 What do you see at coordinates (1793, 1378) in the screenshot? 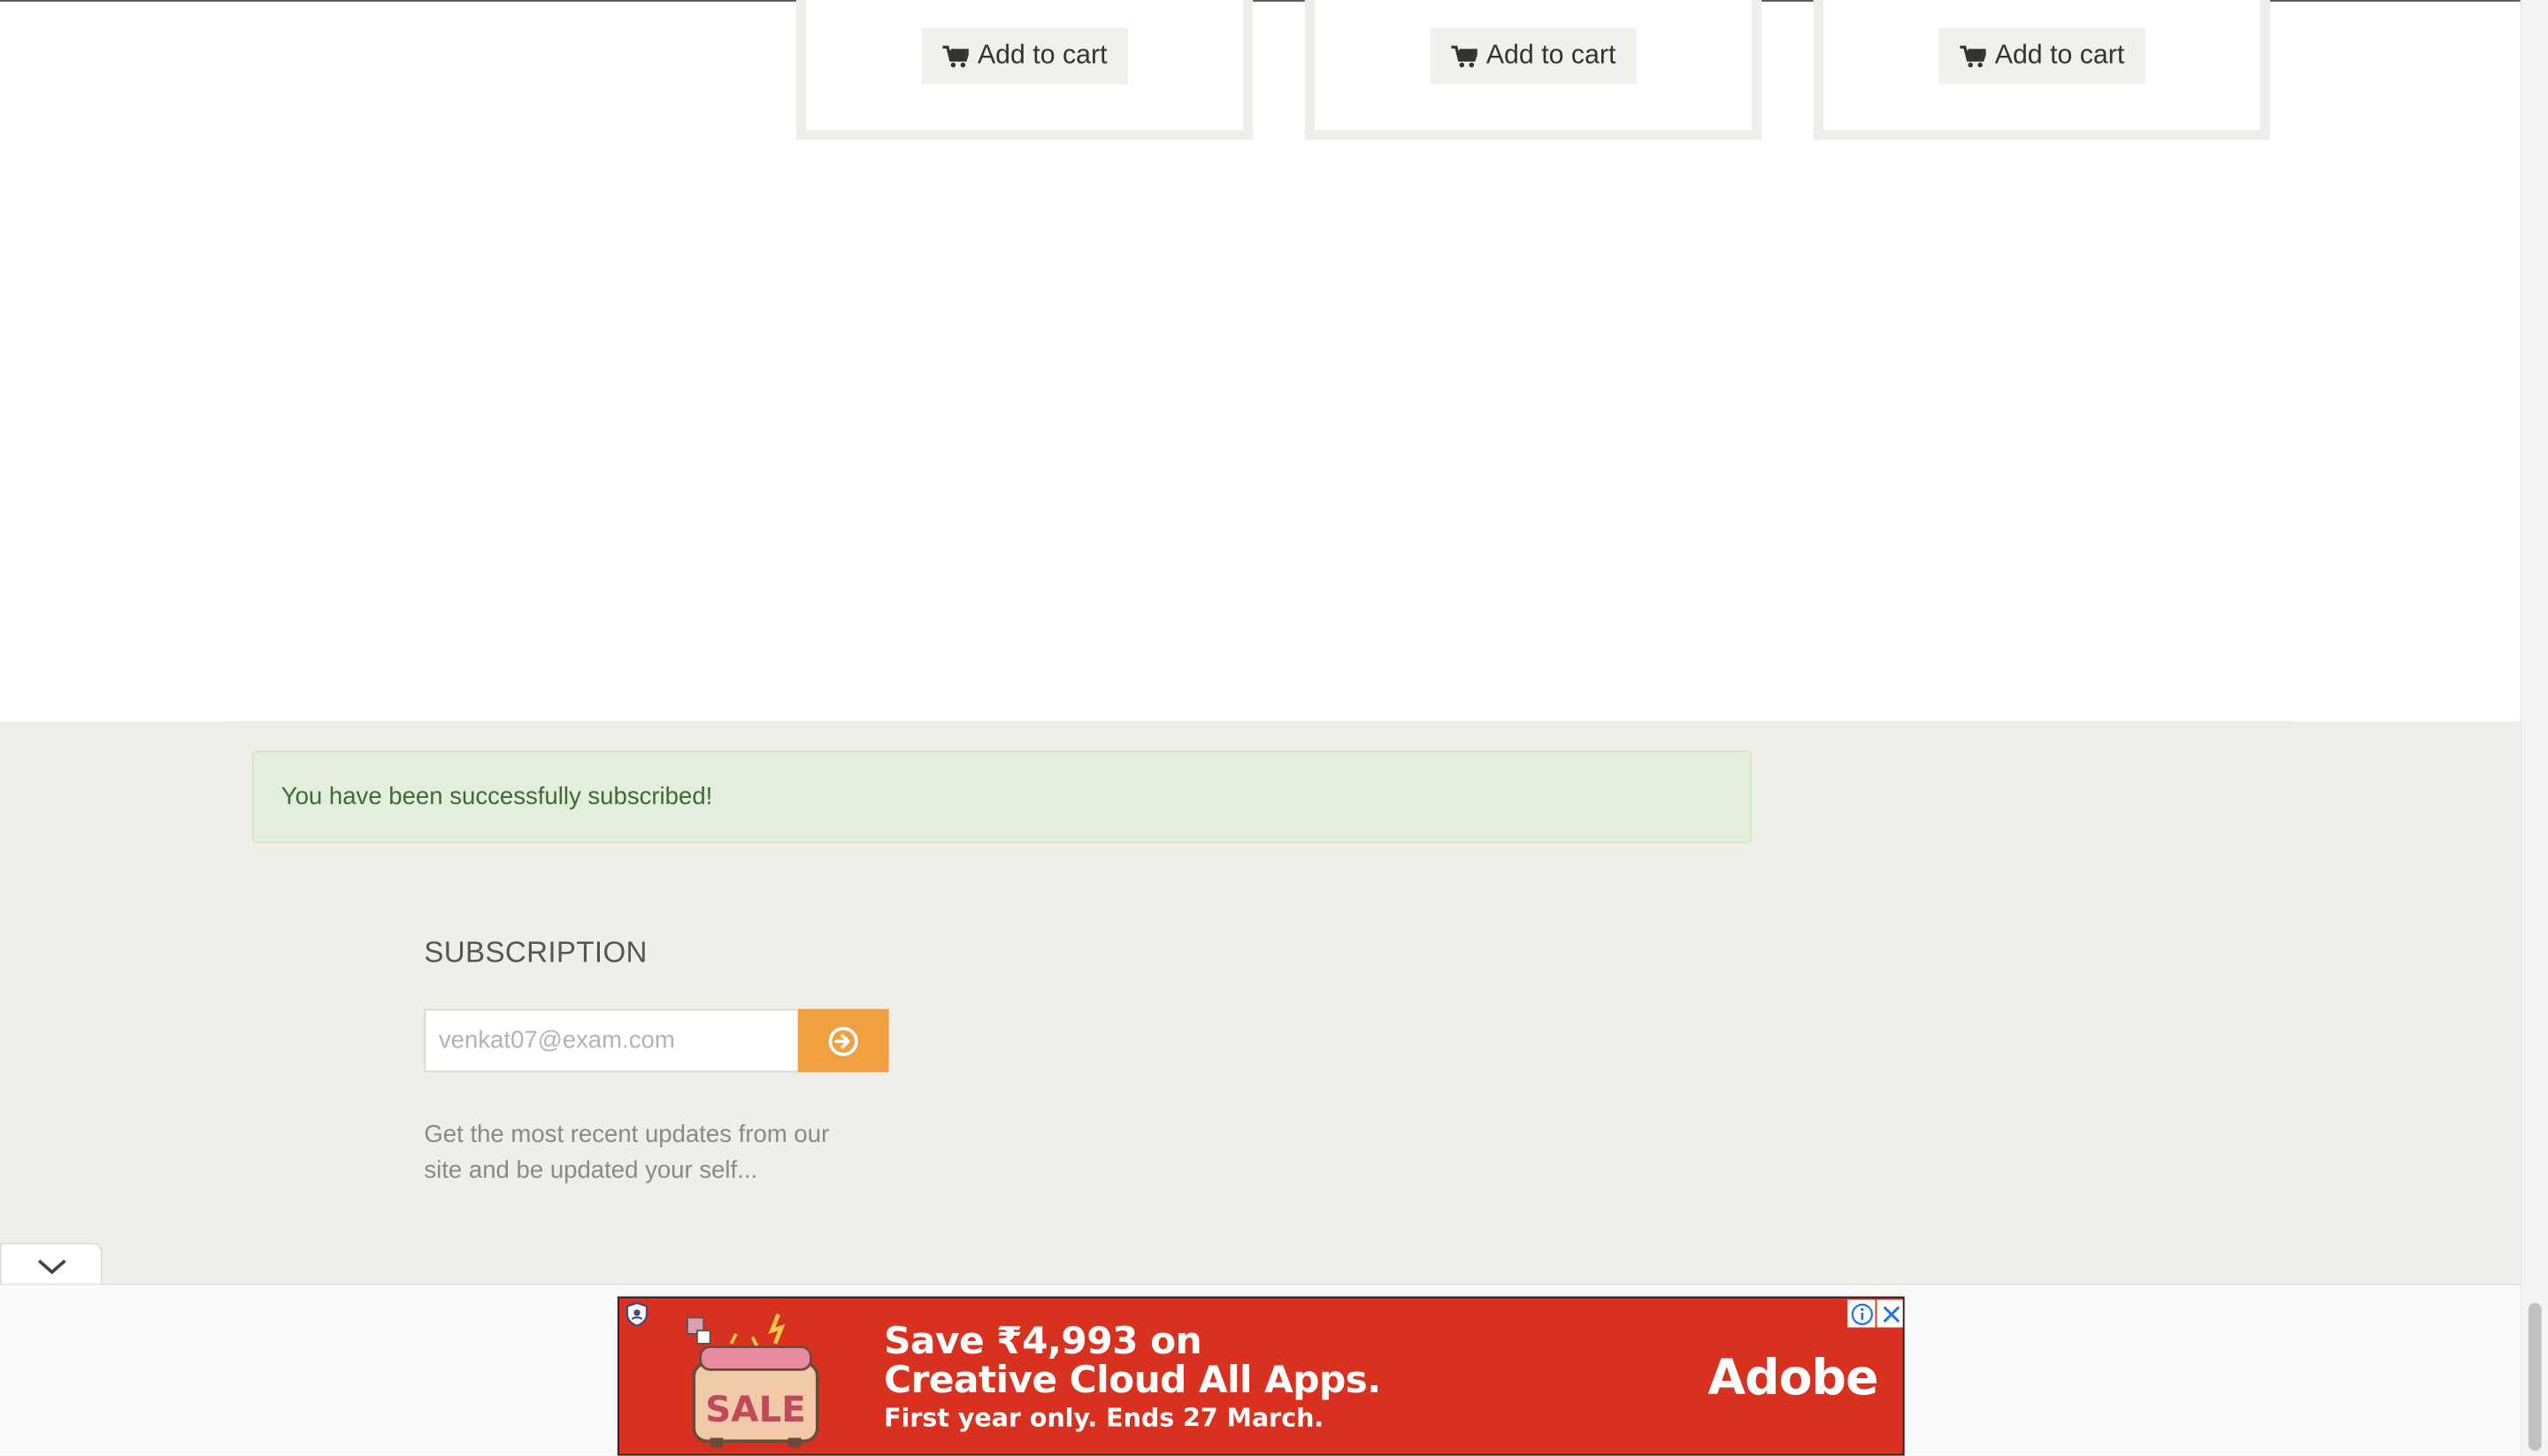
I see `ad-brand: Adobe` at bounding box center [1793, 1378].